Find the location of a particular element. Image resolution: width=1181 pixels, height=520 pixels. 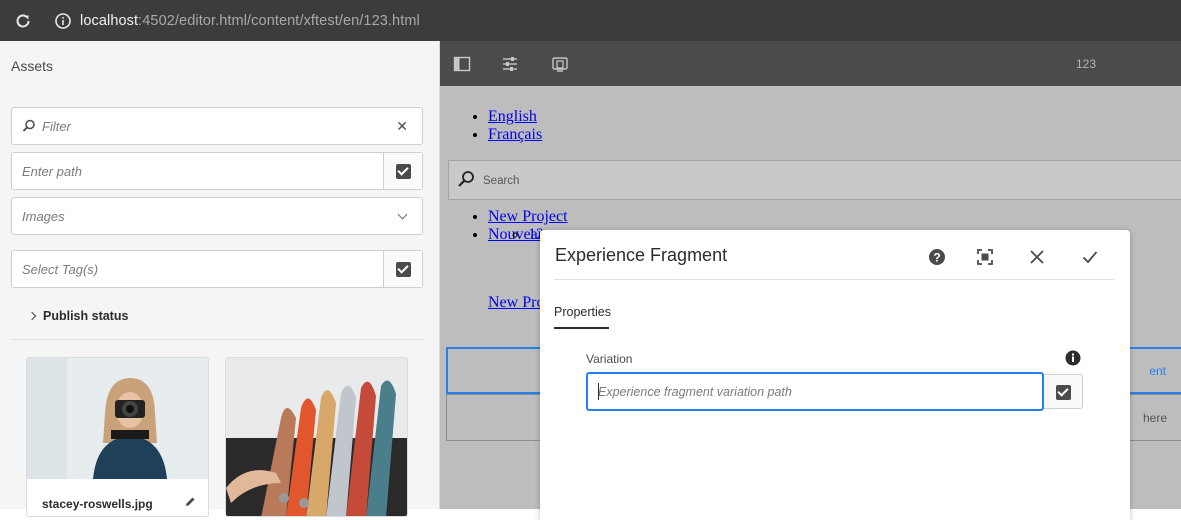

variation-label: Variation is located at coordinates (609, 359).